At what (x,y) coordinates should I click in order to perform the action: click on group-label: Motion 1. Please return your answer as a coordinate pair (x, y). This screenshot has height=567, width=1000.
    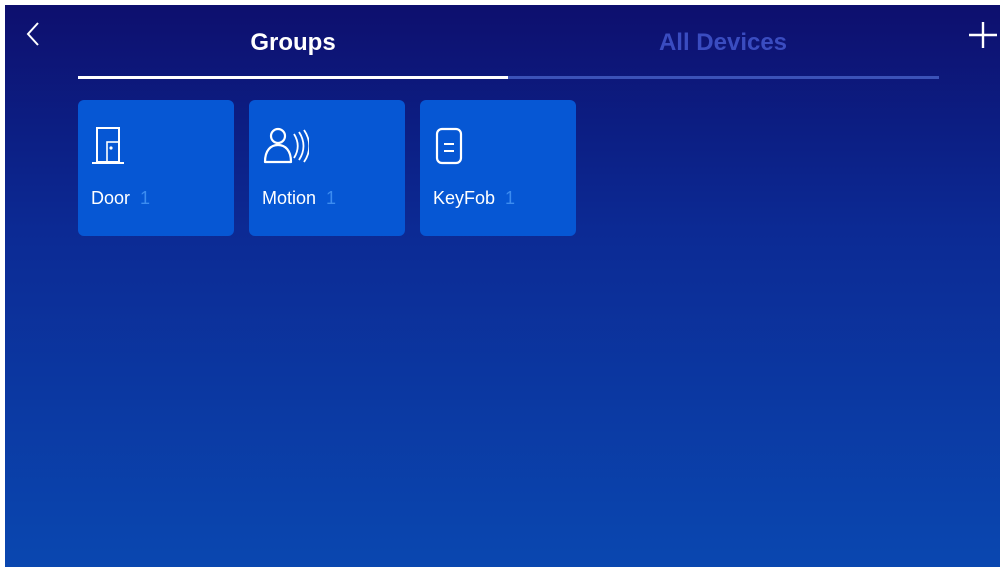
    Looking at the image, I should click on (299, 198).